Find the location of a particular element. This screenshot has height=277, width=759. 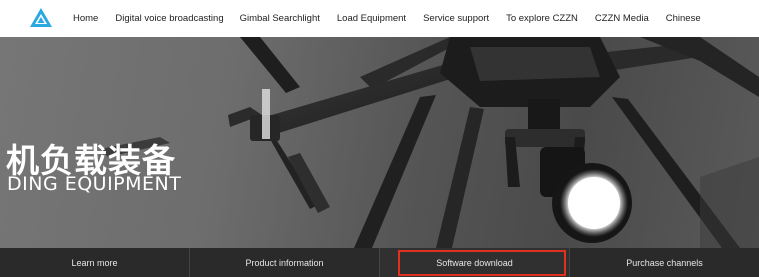

tab-learn-more: Learn more is located at coordinates (95, 262).